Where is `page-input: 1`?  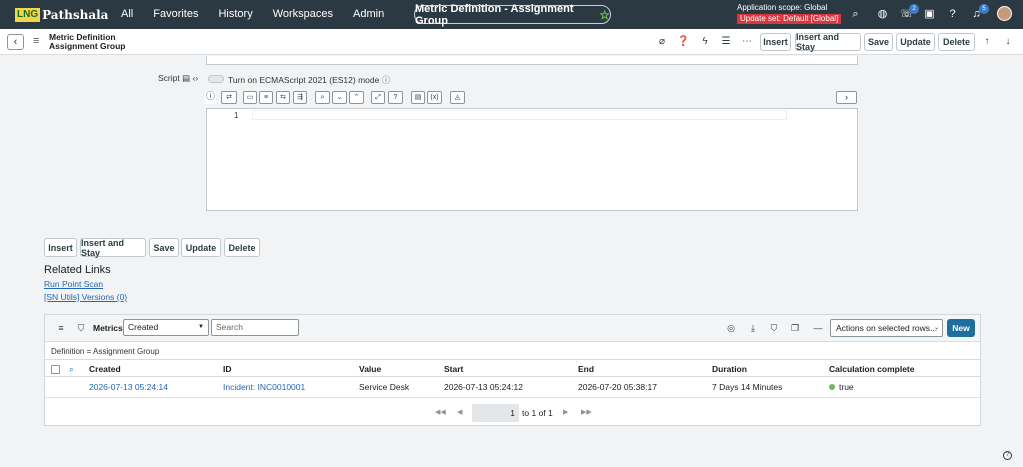 page-input: 1 is located at coordinates (495, 413).